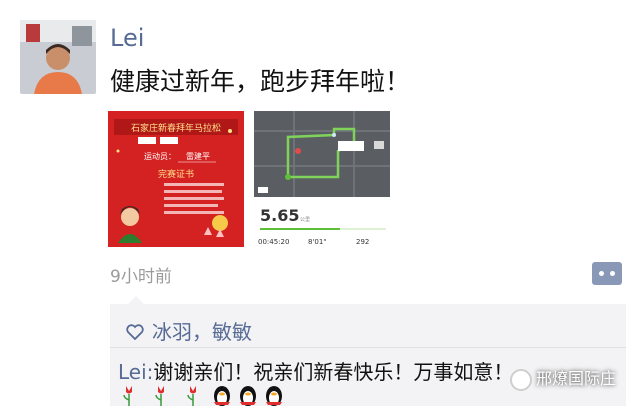 This screenshot has height=410, width=640. What do you see at coordinates (521, 379) in the screenshot?
I see `wechat-logo-icon` at bounding box center [521, 379].